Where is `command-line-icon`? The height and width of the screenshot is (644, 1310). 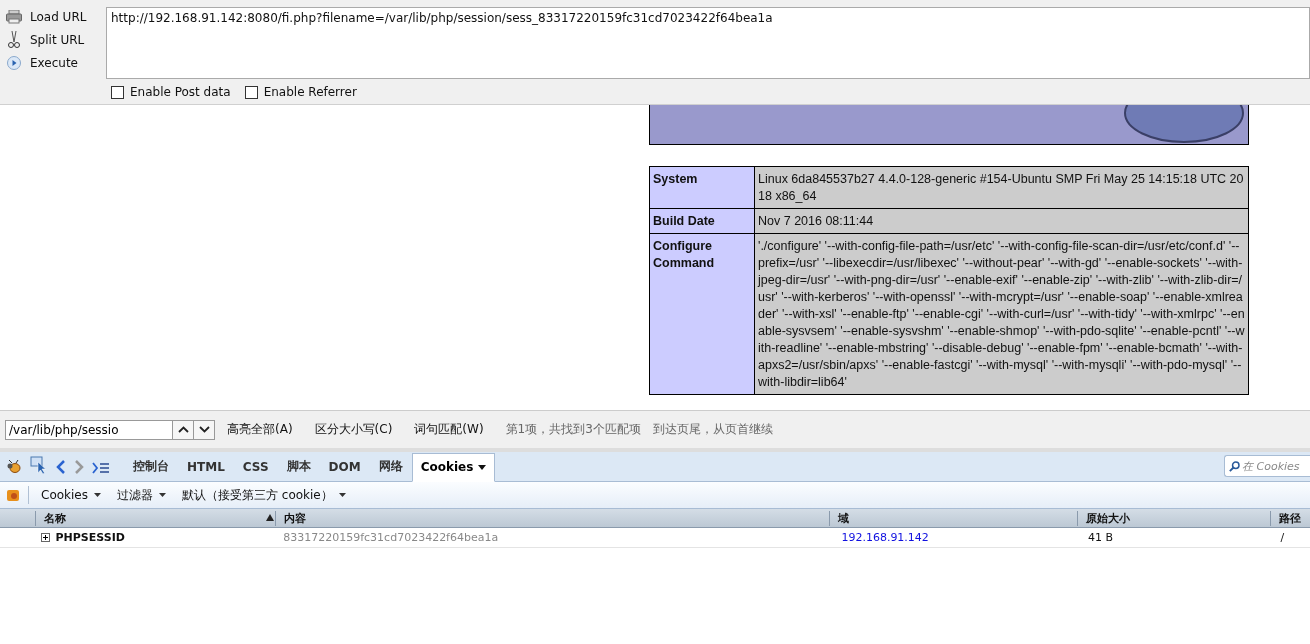 command-line-icon is located at coordinates (101, 468).